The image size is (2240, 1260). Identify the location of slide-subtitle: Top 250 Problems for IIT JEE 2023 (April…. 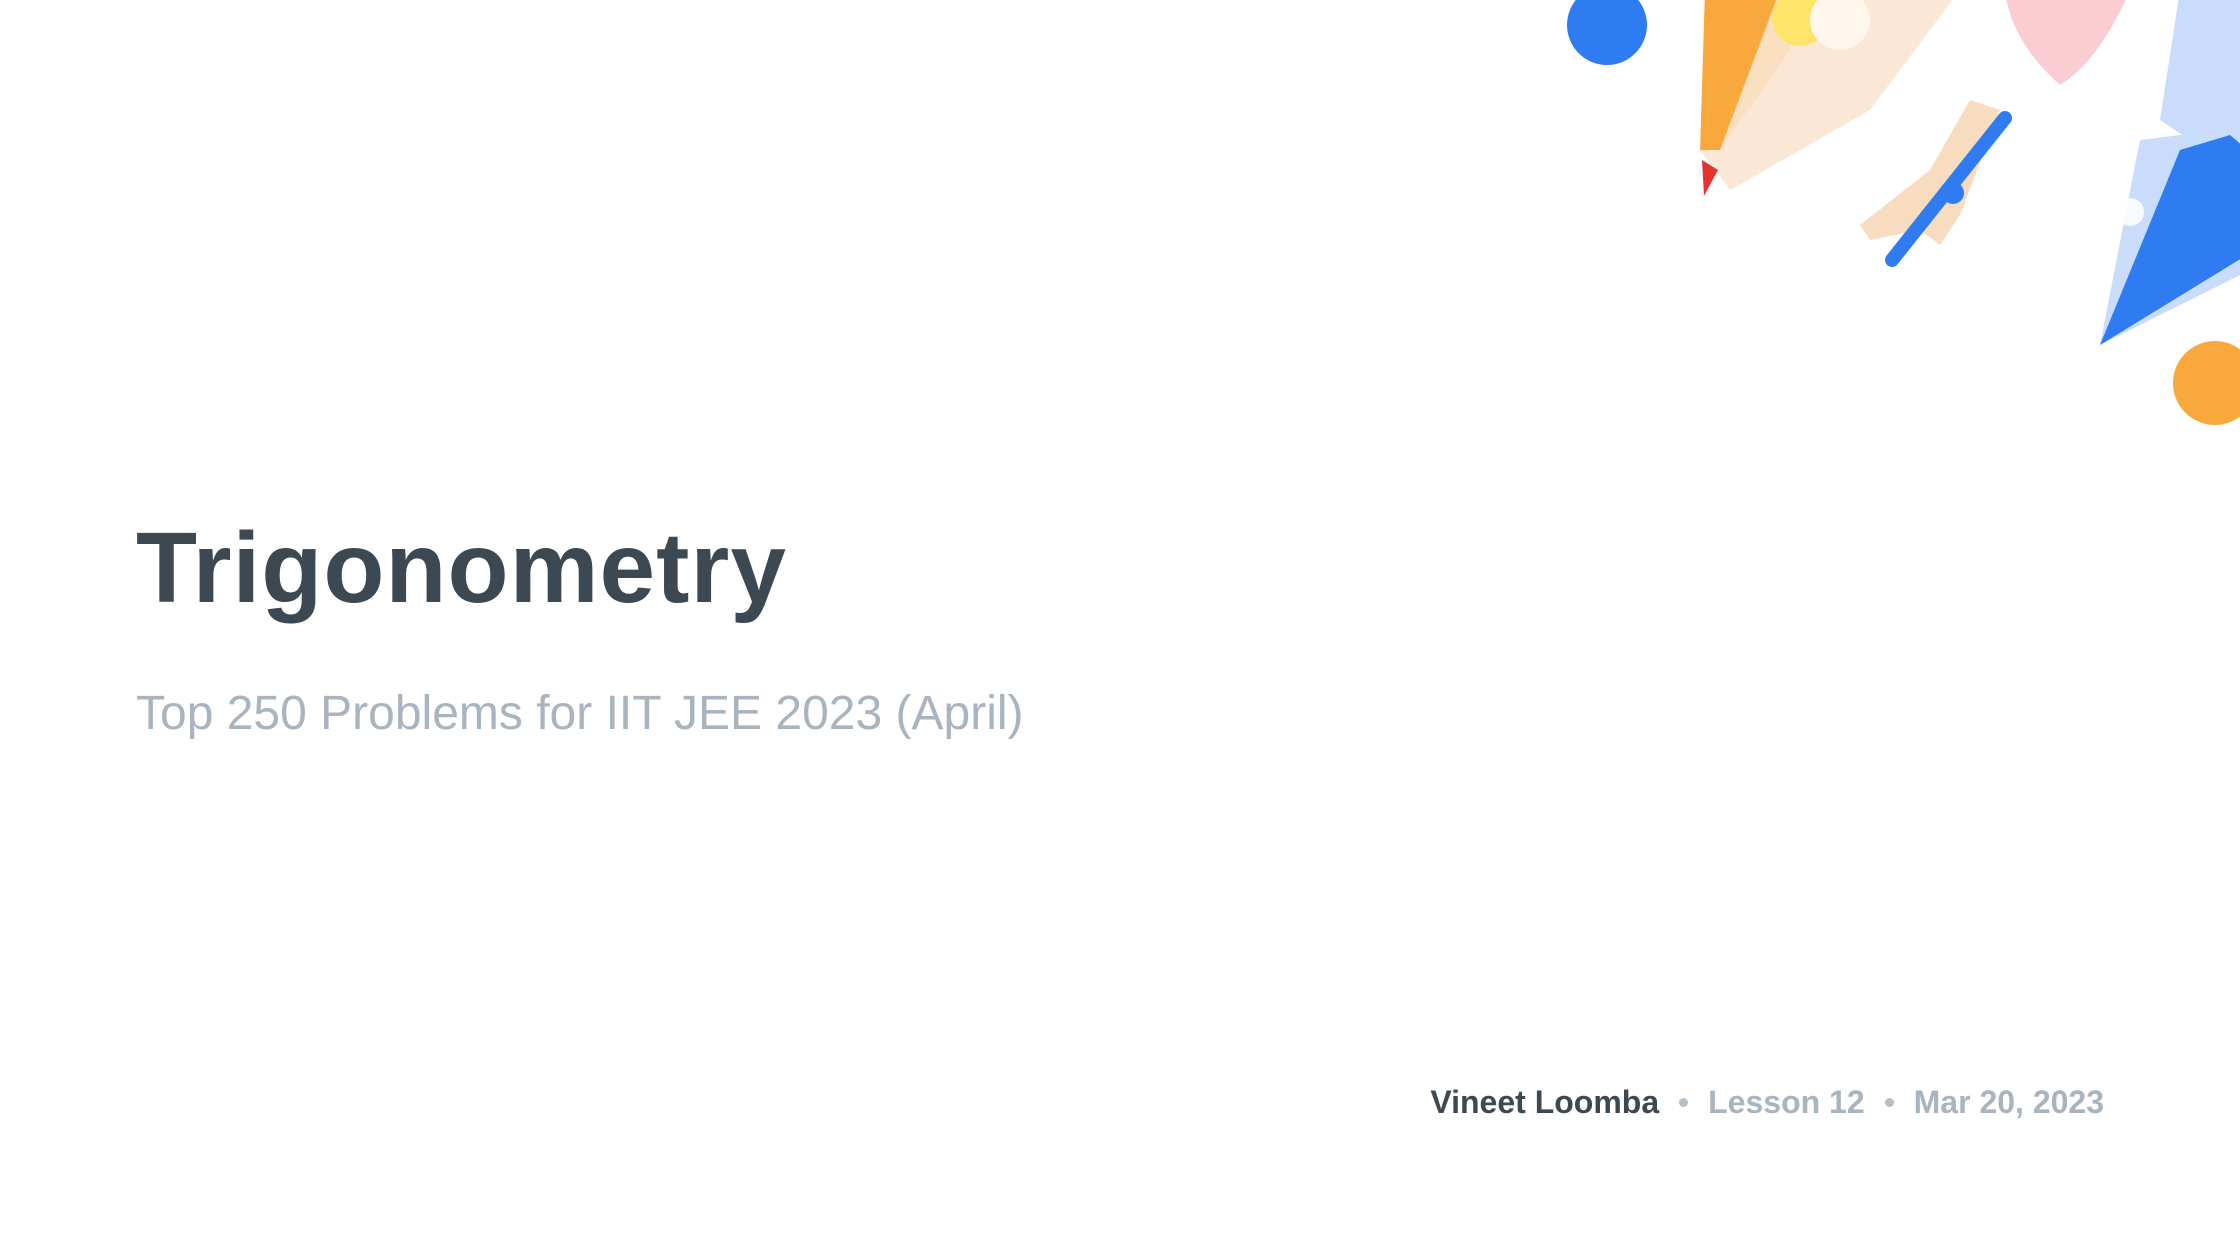
(580, 713).